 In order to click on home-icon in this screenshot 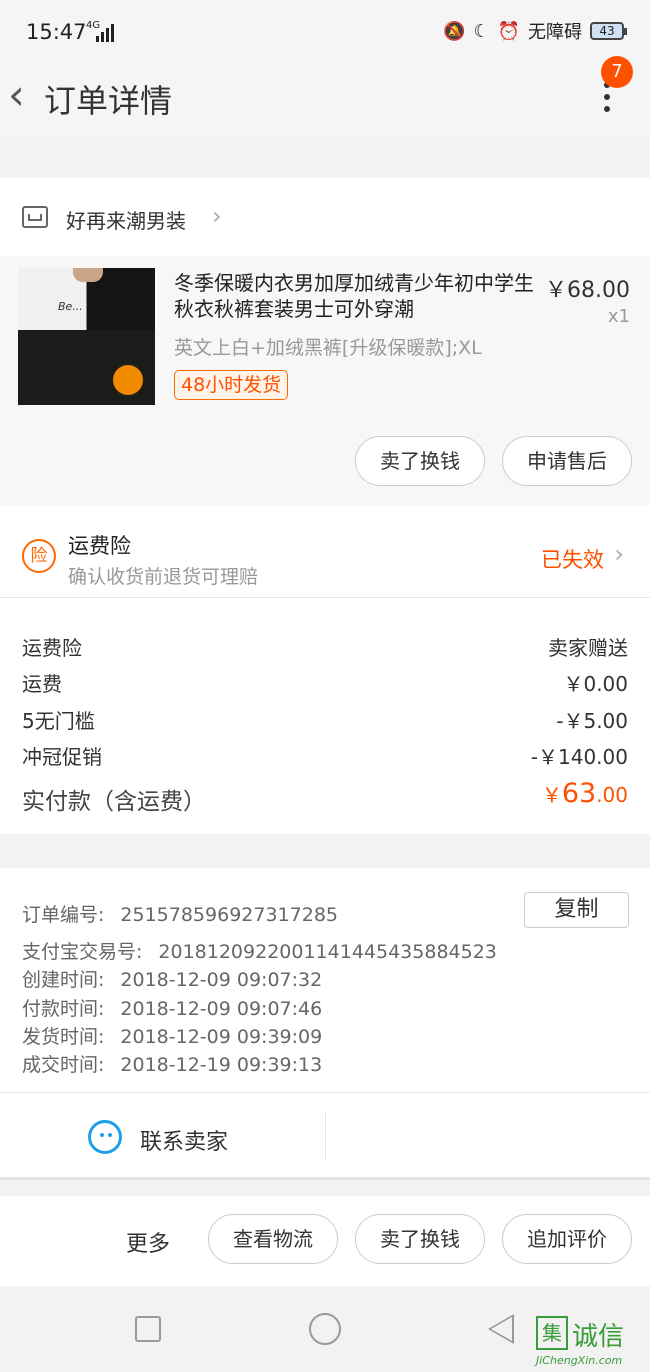, I will do `click(325, 1329)`.